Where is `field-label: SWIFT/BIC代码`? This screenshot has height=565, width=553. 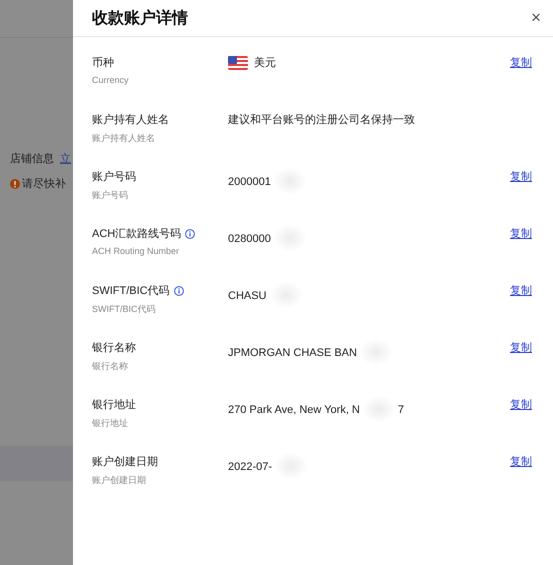 field-label: SWIFT/BIC代码 is located at coordinates (131, 291).